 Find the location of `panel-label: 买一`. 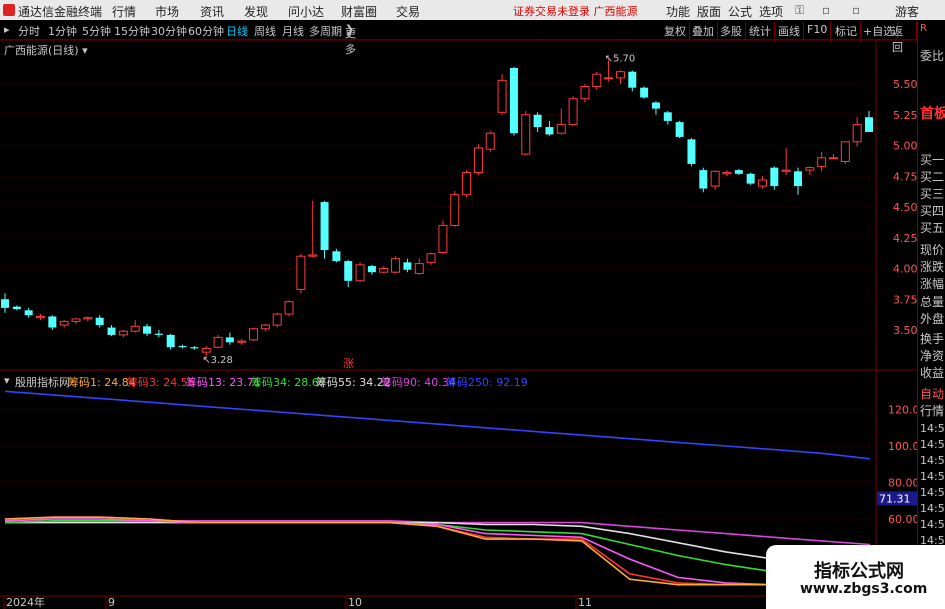

panel-label: 买一 is located at coordinates (932, 160).